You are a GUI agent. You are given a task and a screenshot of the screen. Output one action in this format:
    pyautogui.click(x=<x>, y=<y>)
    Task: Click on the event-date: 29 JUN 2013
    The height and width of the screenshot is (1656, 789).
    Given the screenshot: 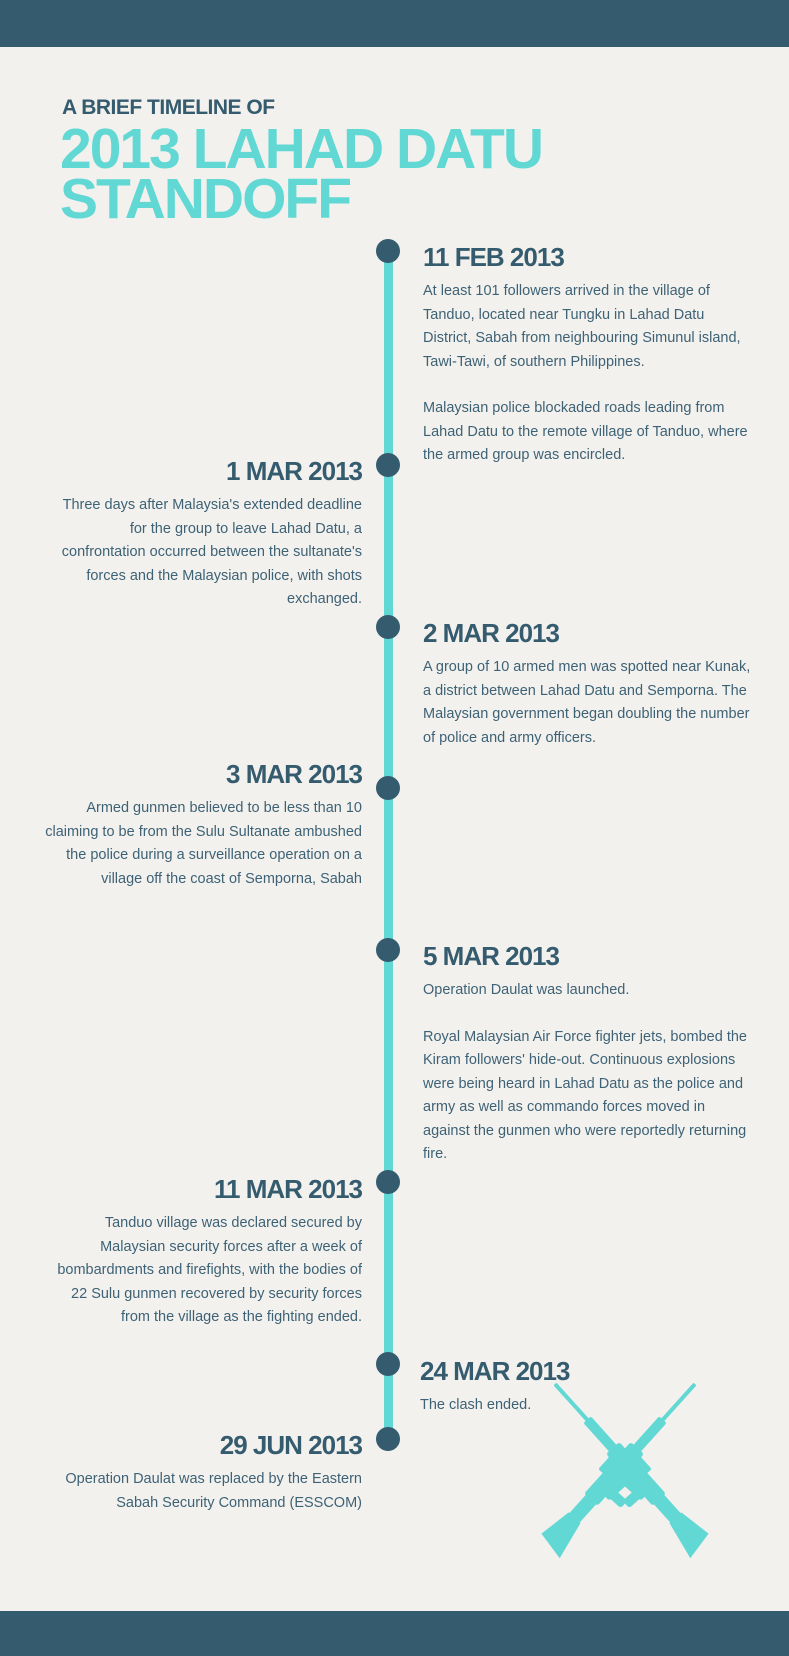 What is the action you would take?
    pyautogui.click(x=291, y=1445)
    